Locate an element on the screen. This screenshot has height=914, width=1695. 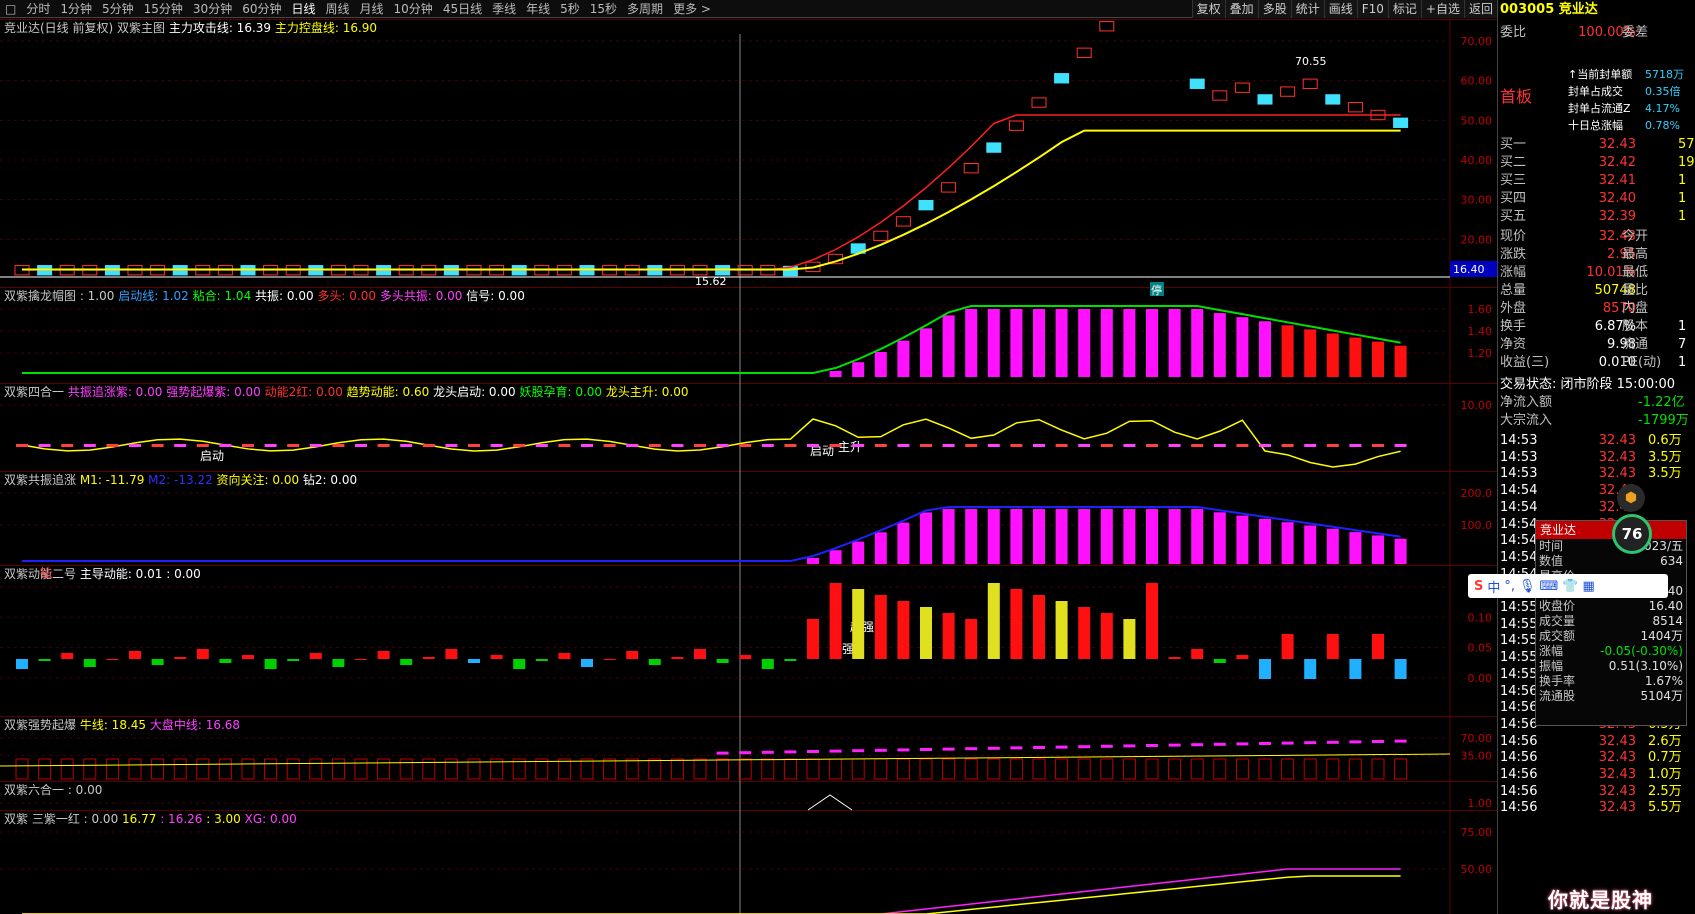
speed-gauge: 76 is located at coordinates (1632, 534).